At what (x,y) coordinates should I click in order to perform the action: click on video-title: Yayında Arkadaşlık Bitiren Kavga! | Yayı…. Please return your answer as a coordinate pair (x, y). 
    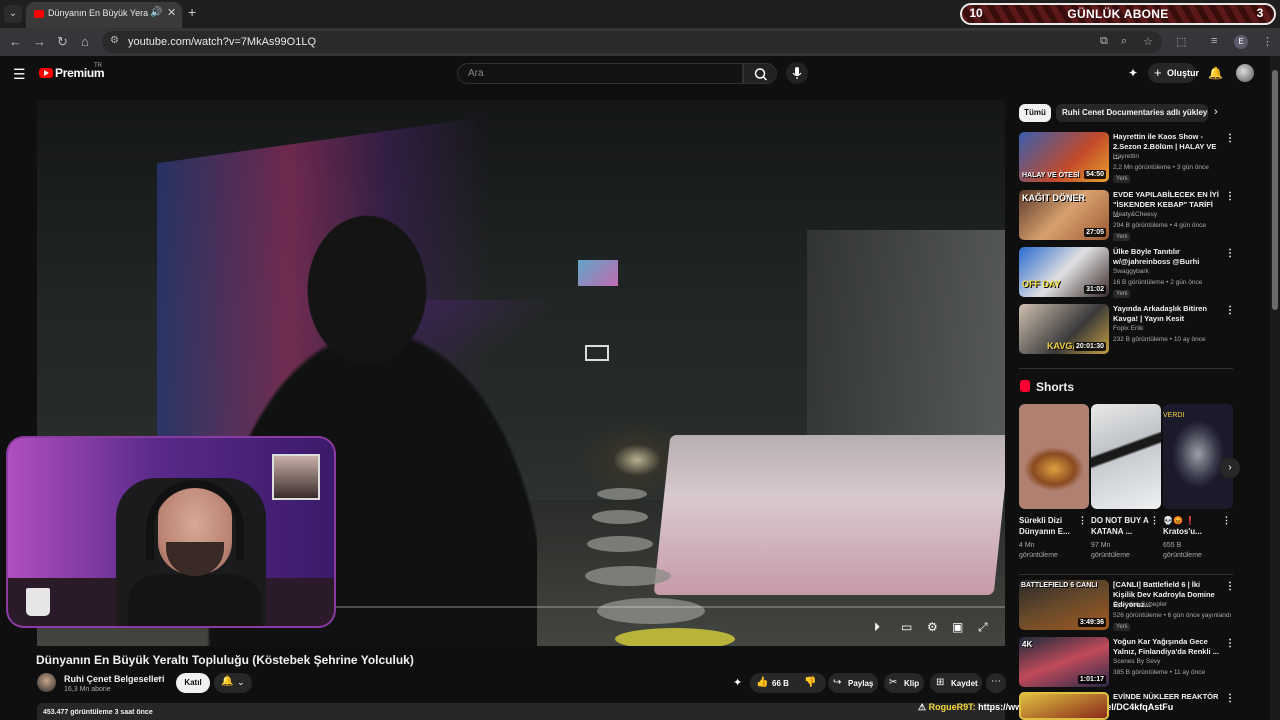
    Looking at the image, I should click on (1167, 314).